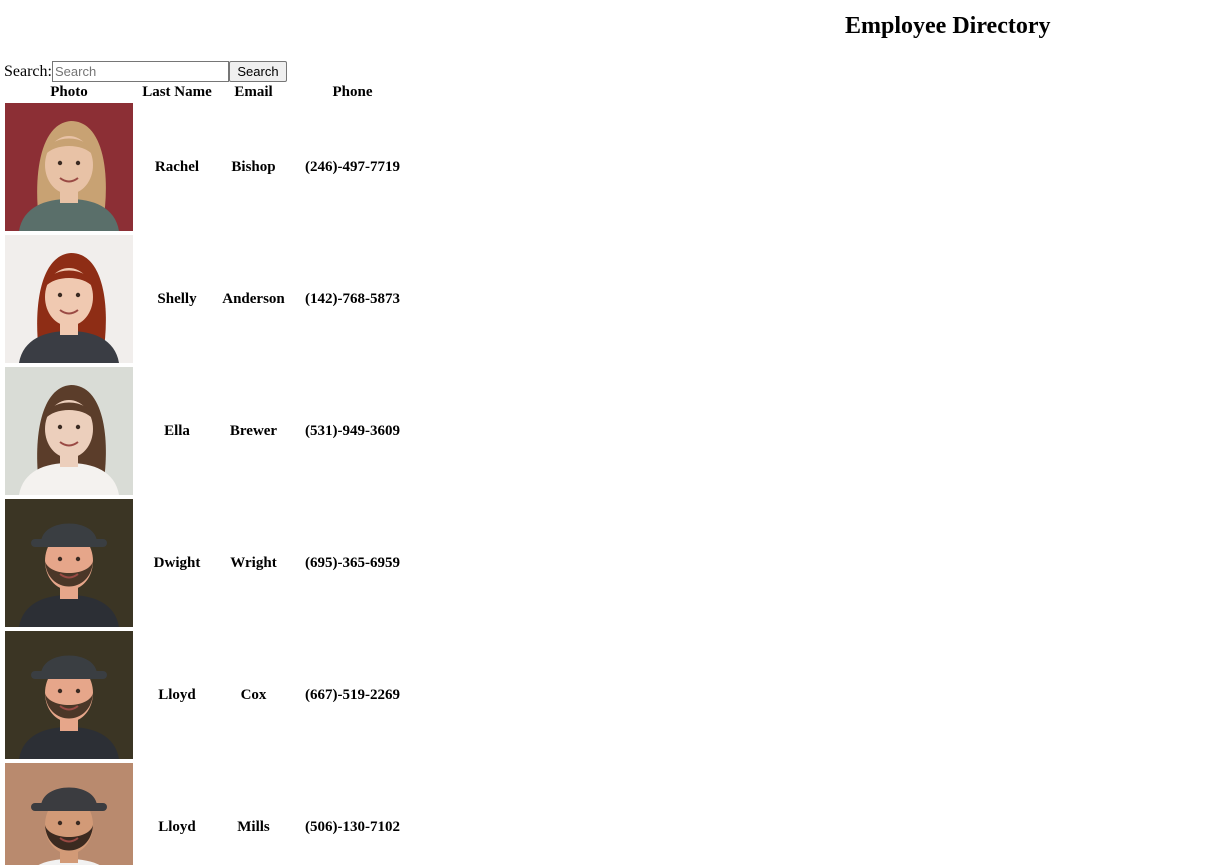 The image size is (1221, 865). I want to click on phone-cell: (246)-497-7719, so click(352, 166).